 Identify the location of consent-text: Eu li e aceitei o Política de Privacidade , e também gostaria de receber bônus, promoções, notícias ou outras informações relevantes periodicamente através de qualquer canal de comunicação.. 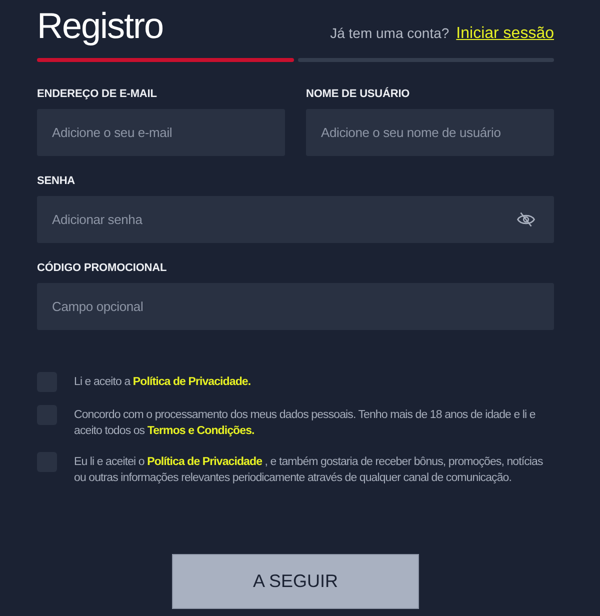
(309, 470).